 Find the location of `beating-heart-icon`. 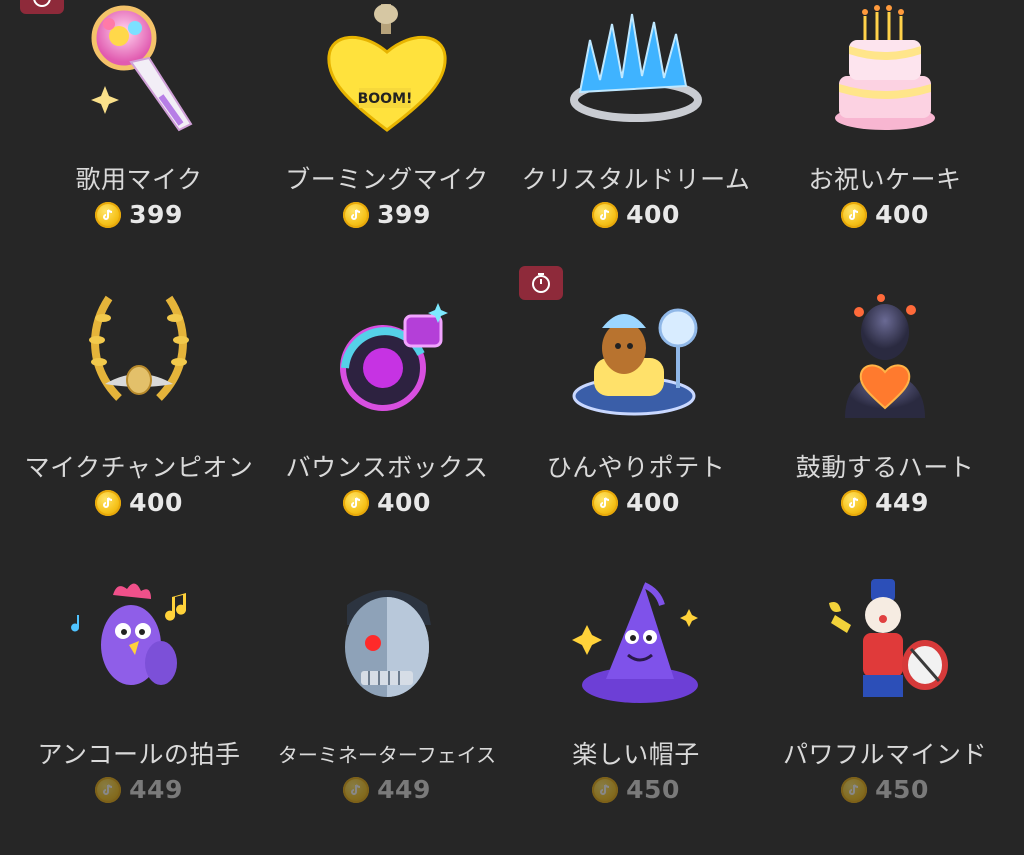

beating-heart-icon is located at coordinates (885, 356).